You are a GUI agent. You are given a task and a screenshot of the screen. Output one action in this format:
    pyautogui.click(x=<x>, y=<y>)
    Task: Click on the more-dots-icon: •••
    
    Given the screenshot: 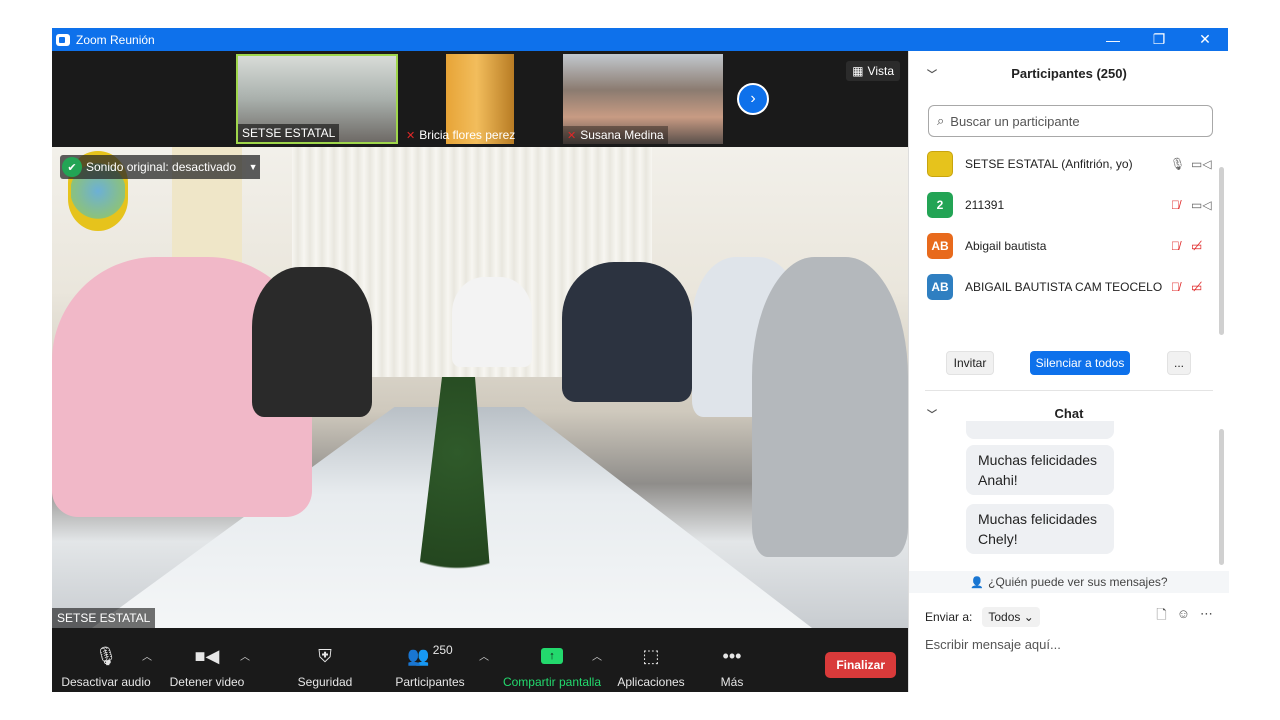 What is the action you would take?
    pyautogui.click(x=732, y=655)
    